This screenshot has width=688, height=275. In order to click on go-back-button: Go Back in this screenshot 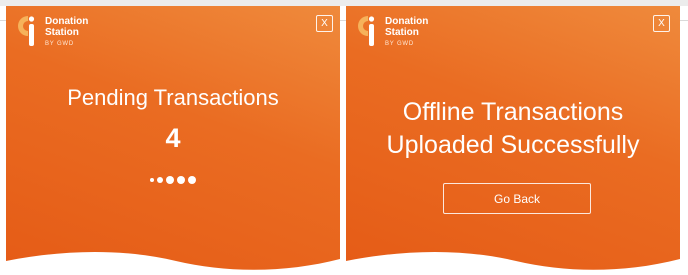, I will do `click(517, 198)`.